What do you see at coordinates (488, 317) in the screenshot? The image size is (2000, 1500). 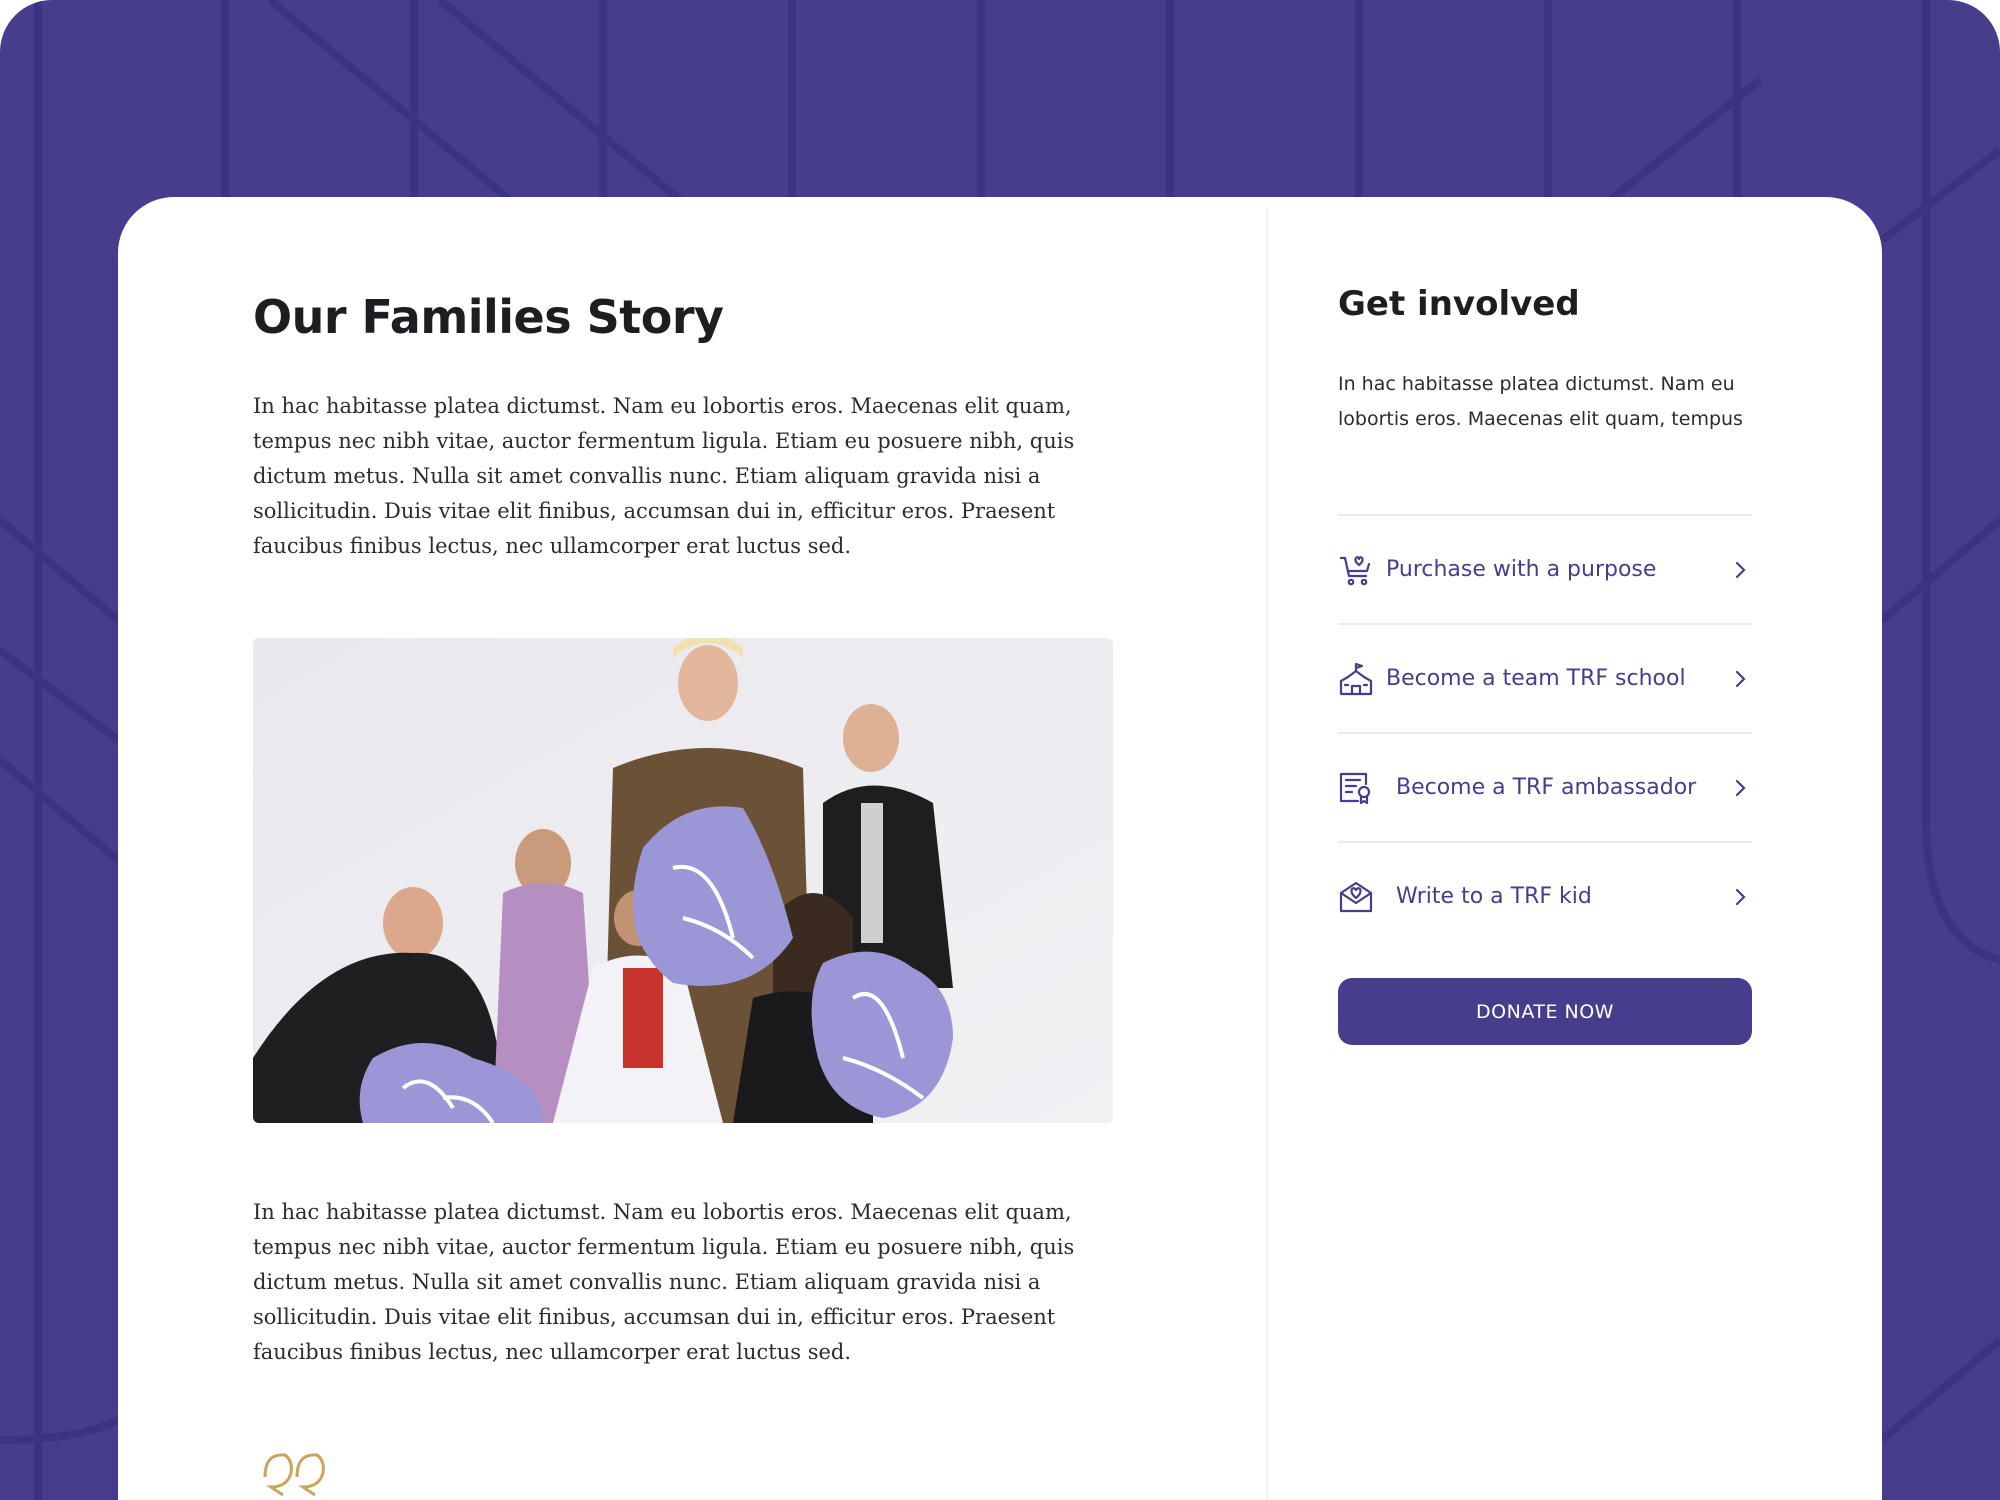 I see `page-title: Our Families Story` at bounding box center [488, 317].